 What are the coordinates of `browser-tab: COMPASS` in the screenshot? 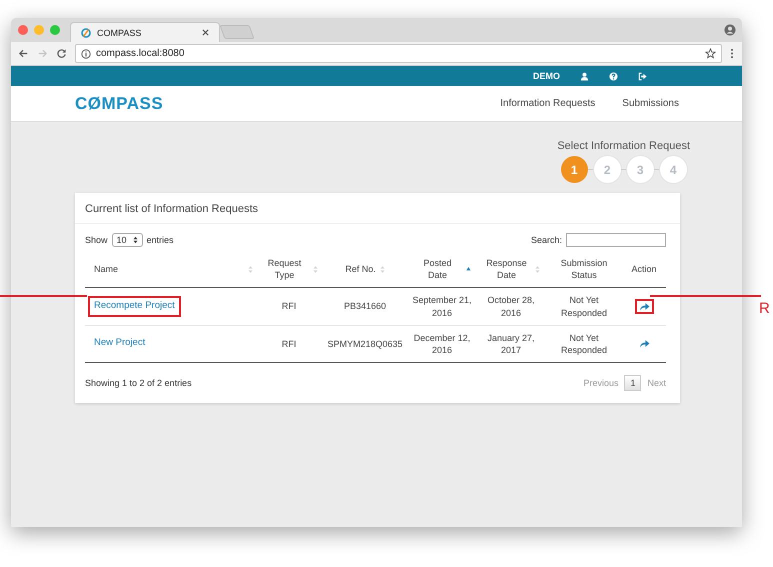 It's located at (145, 32).